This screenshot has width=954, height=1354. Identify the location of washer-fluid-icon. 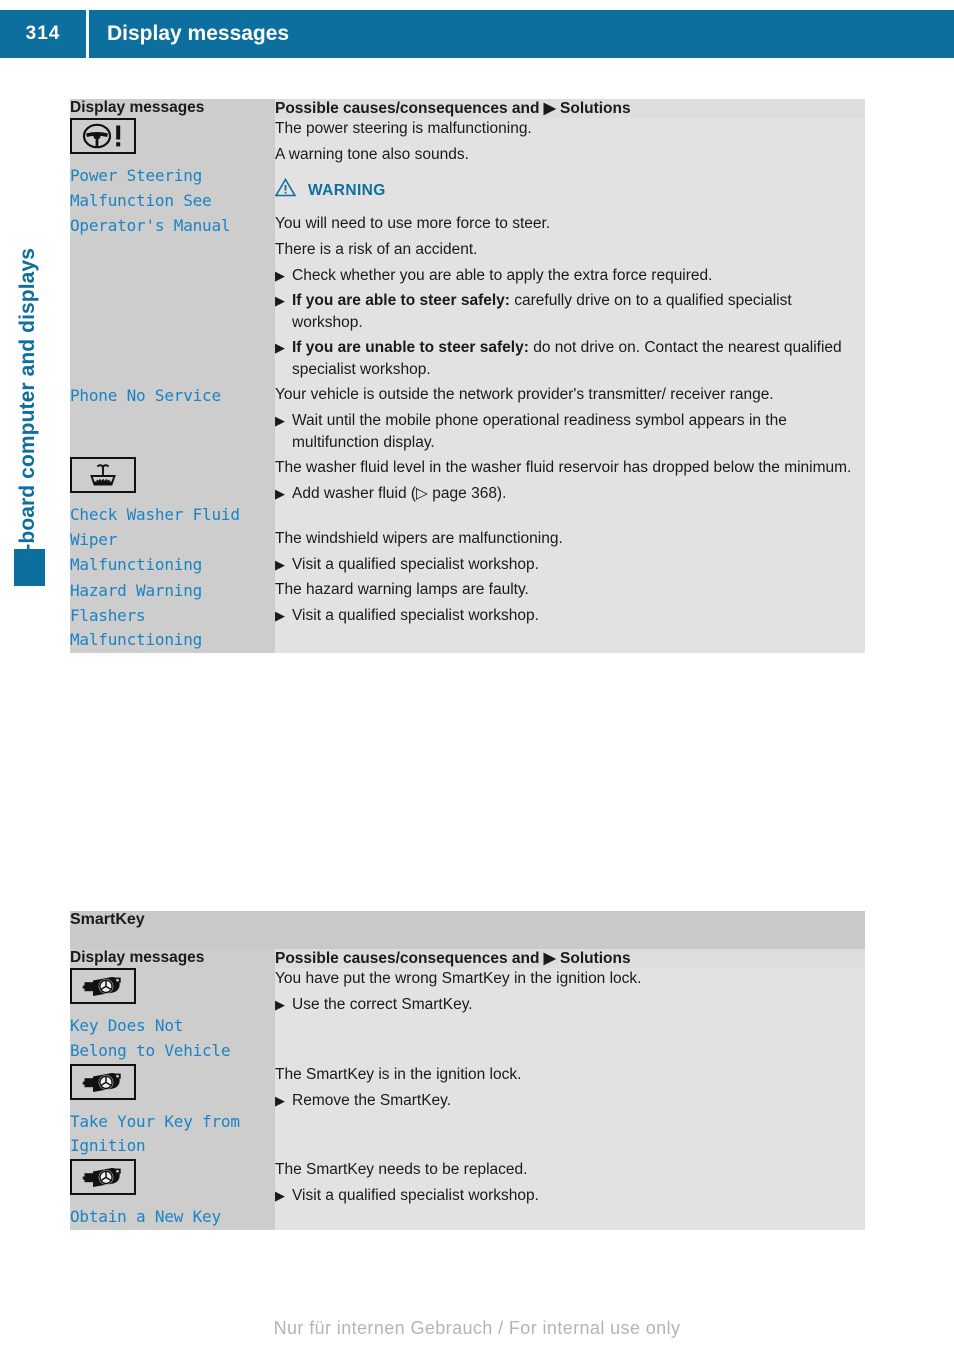
(103, 475).